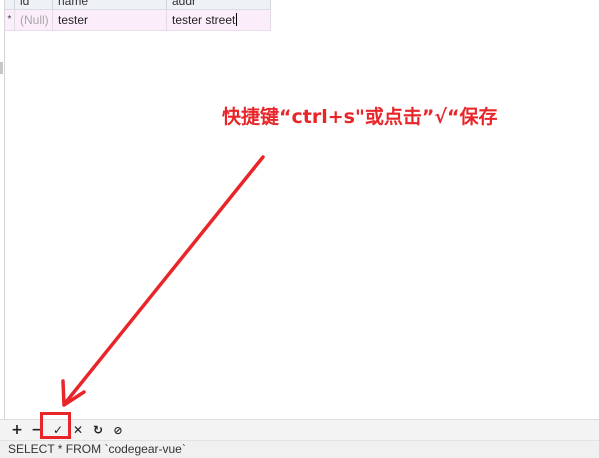  I want to click on left-panel-border, so click(4, 210).